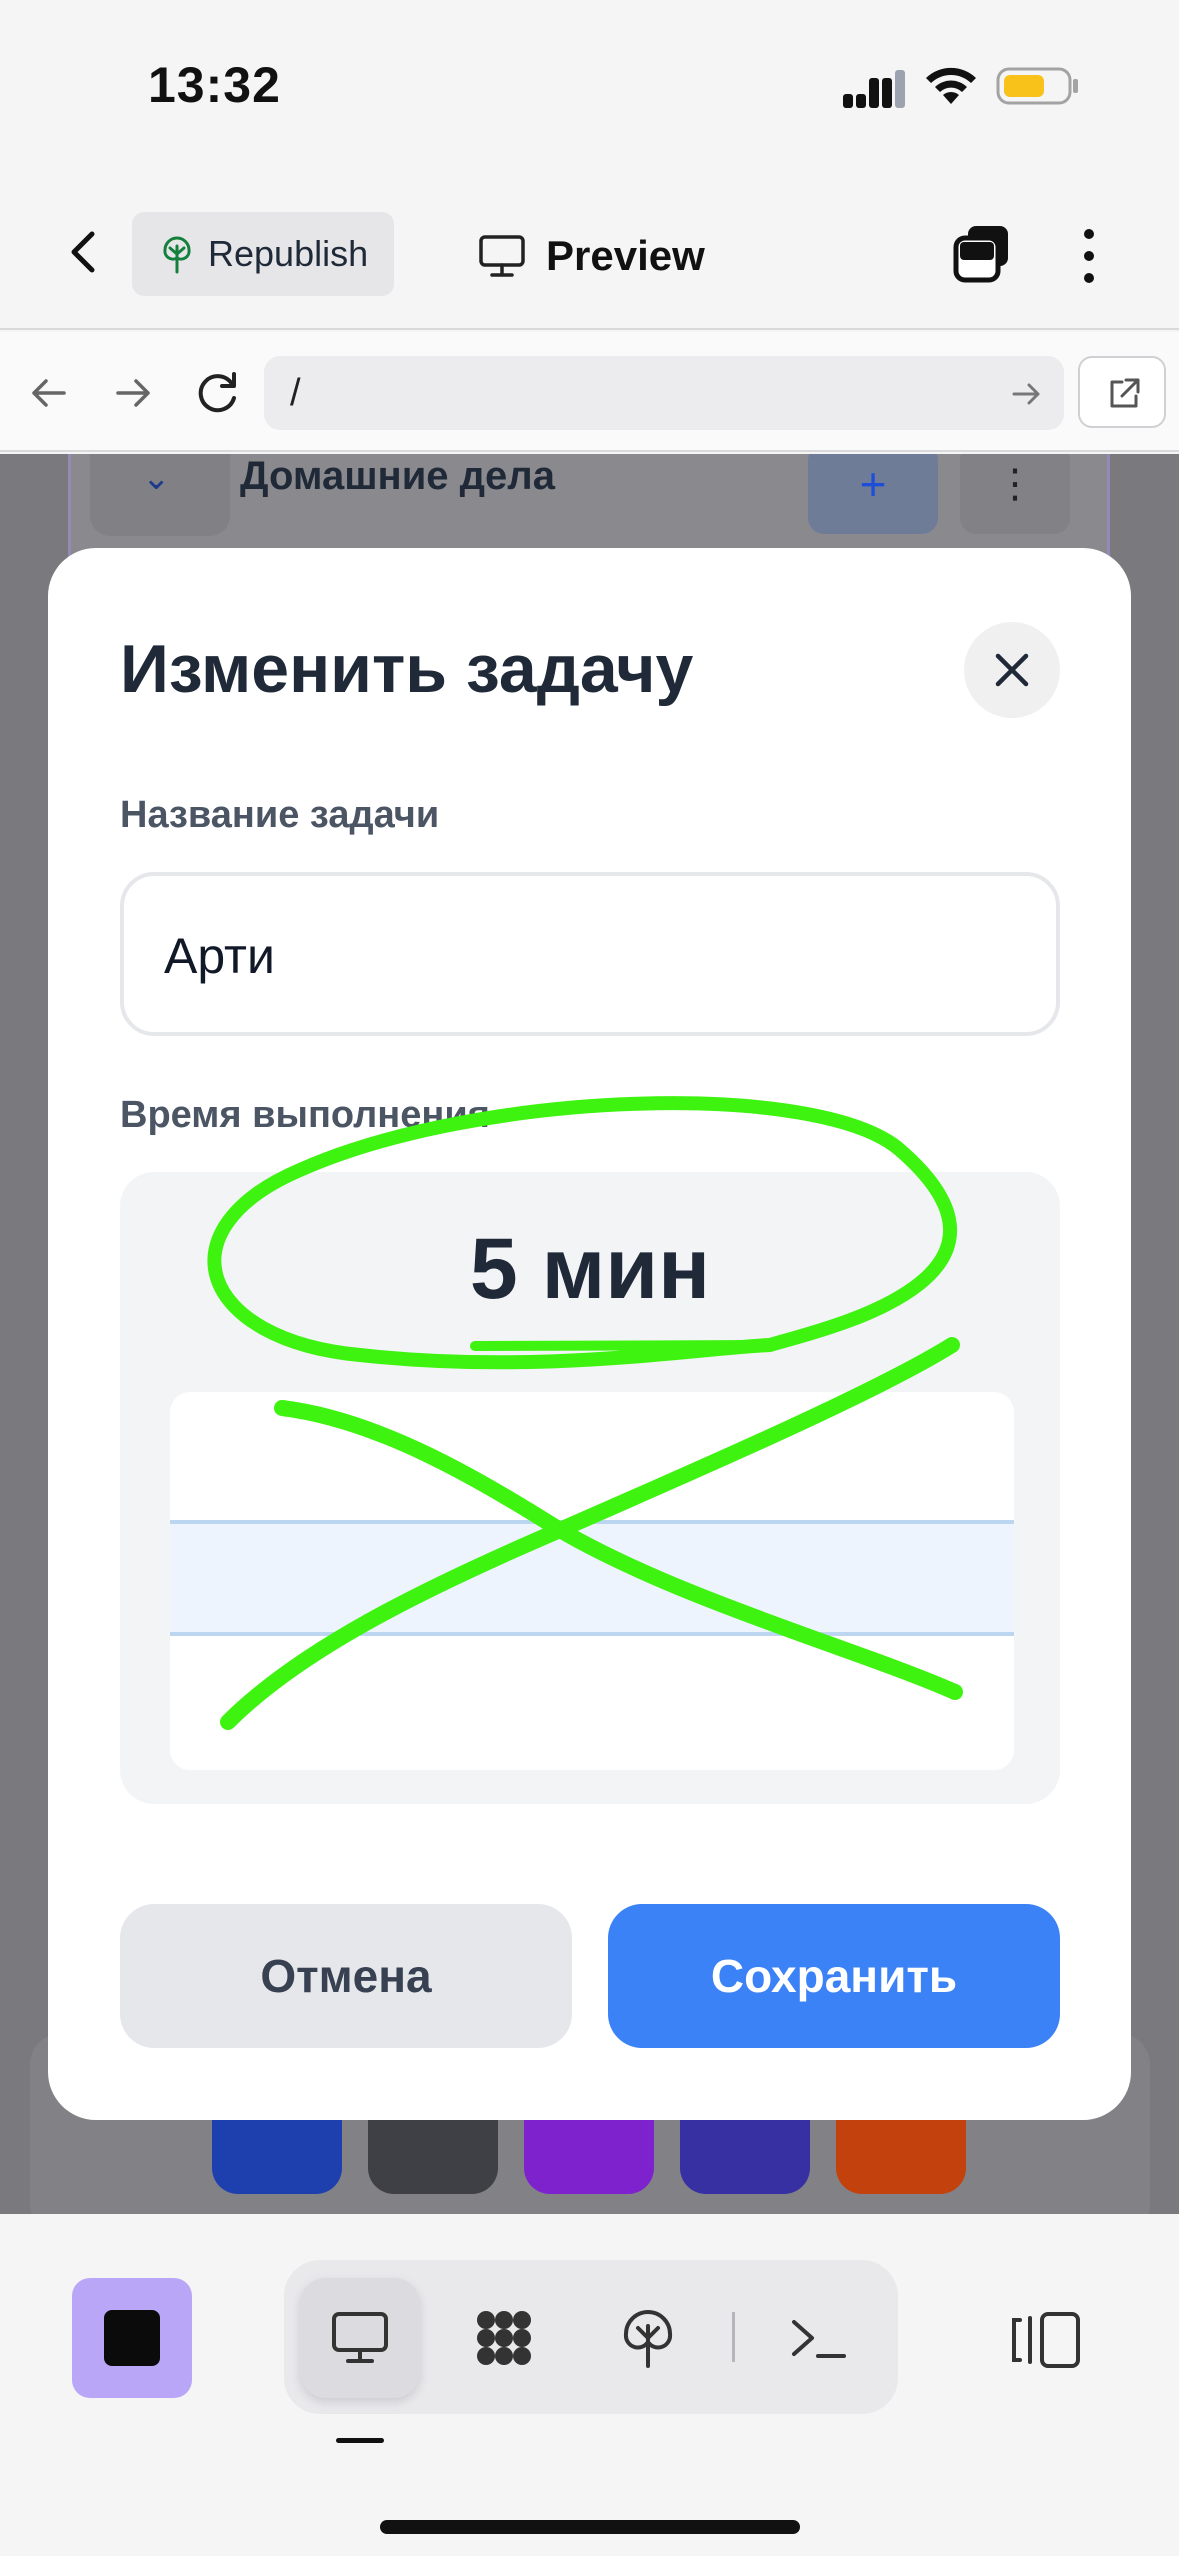 This screenshot has width=1179, height=2556. Describe the element at coordinates (592, 1578) in the screenshot. I see `picker-selection-band` at that location.